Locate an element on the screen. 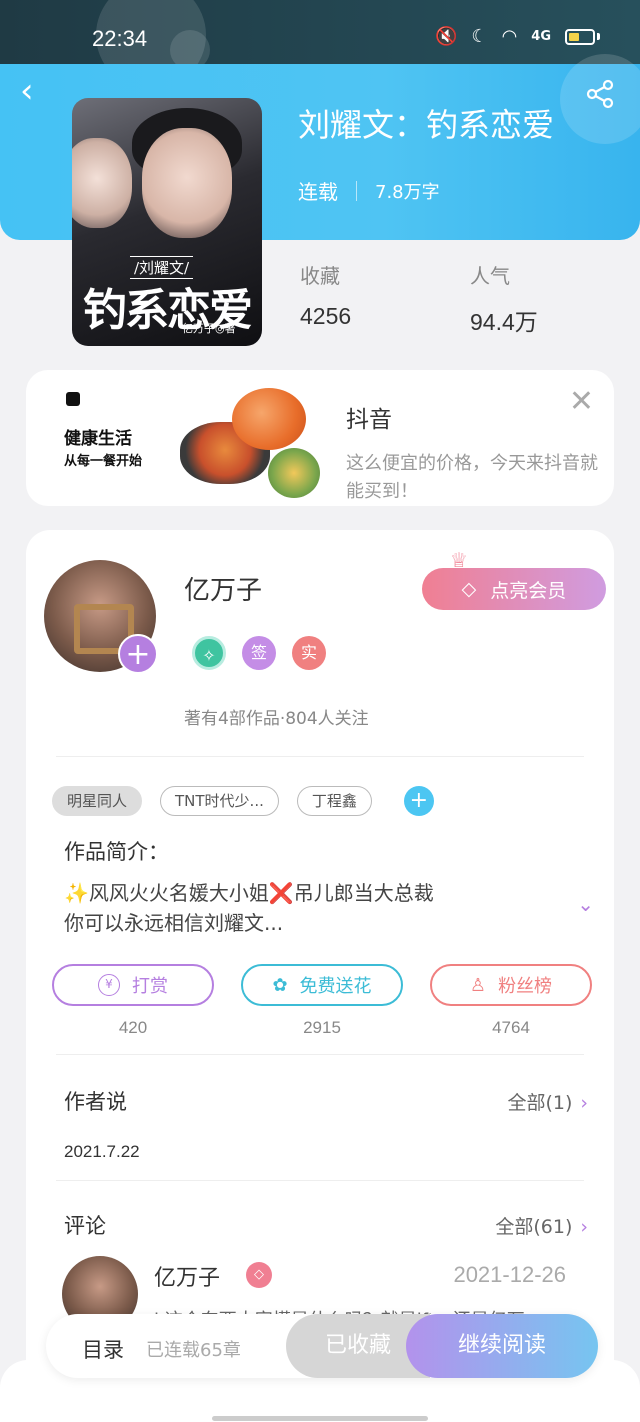 The width and height of the screenshot is (640, 1422). author-info: 著有4部作品·804人关注 is located at coordinates (276, 719).